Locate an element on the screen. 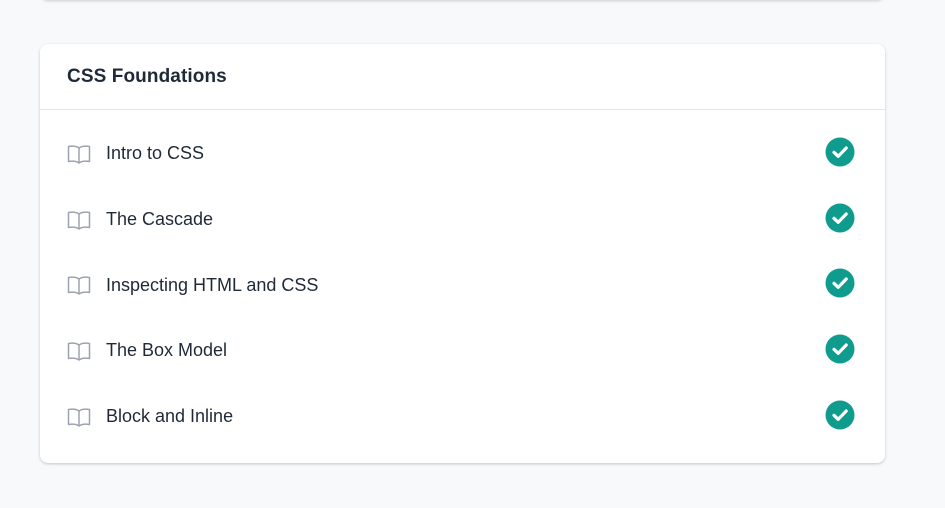 The width and height of the screenshot is (945, 508). lesson-item-intro-to-css: Intro to CSS is located at coordinates (462, 154).